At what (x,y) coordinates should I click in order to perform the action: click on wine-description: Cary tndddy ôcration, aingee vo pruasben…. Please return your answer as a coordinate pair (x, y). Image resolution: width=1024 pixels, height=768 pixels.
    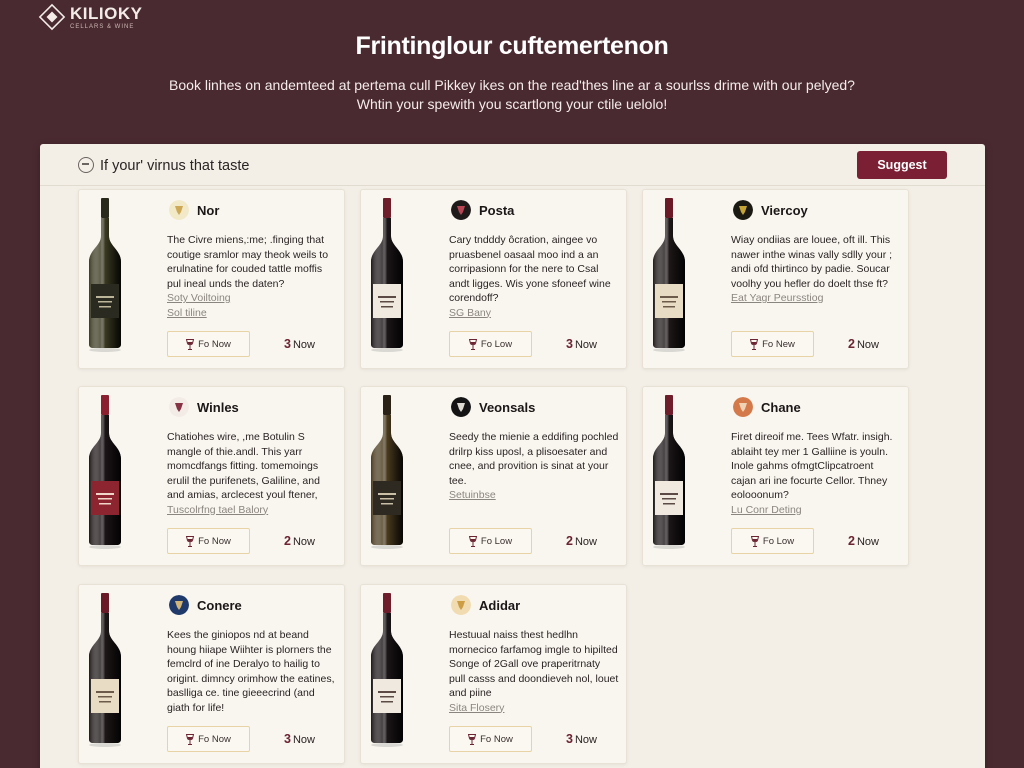
    Looking at the image, I should click on (534, 277).